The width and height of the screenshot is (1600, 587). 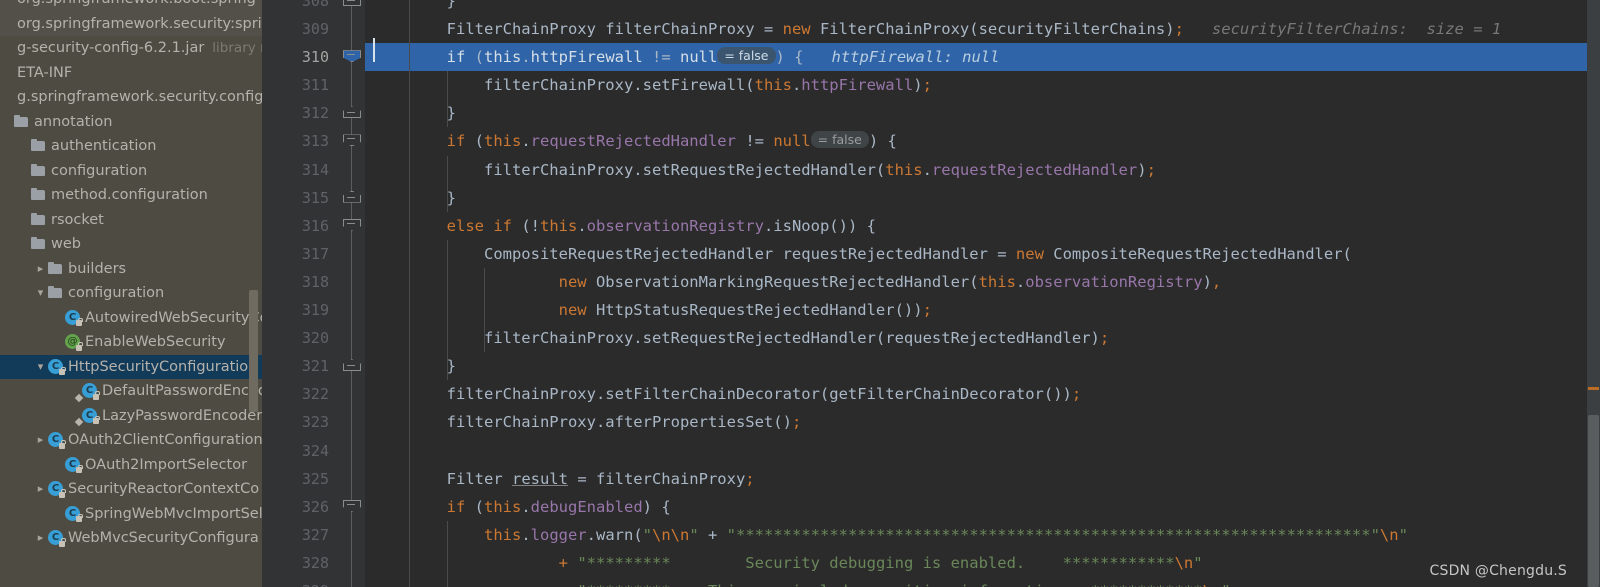 What do you see at coordinates (131, 367) in the screenshot?
I see `tree-item-cls-http-security-configuration: HttpSecurityConfiguration` at bounding box center [131, 367].